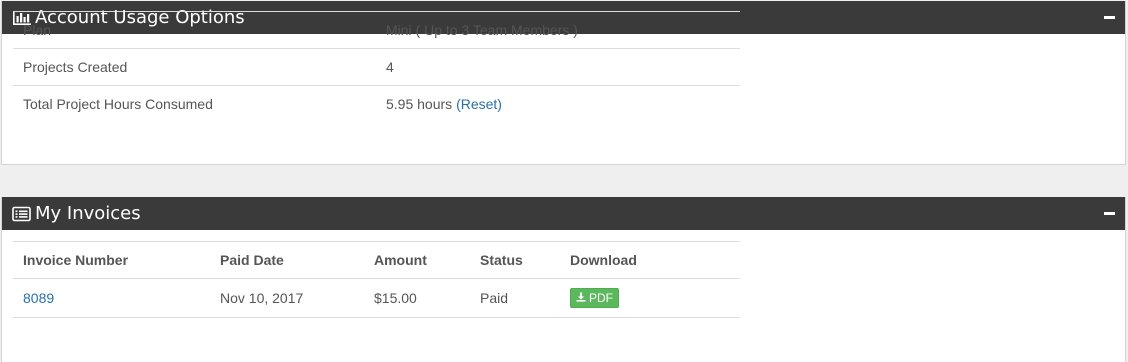  What do you see at coordinates (650, 298) in the screenshot?
I see `download-cell: PDF` at bounding box center [650, 298].